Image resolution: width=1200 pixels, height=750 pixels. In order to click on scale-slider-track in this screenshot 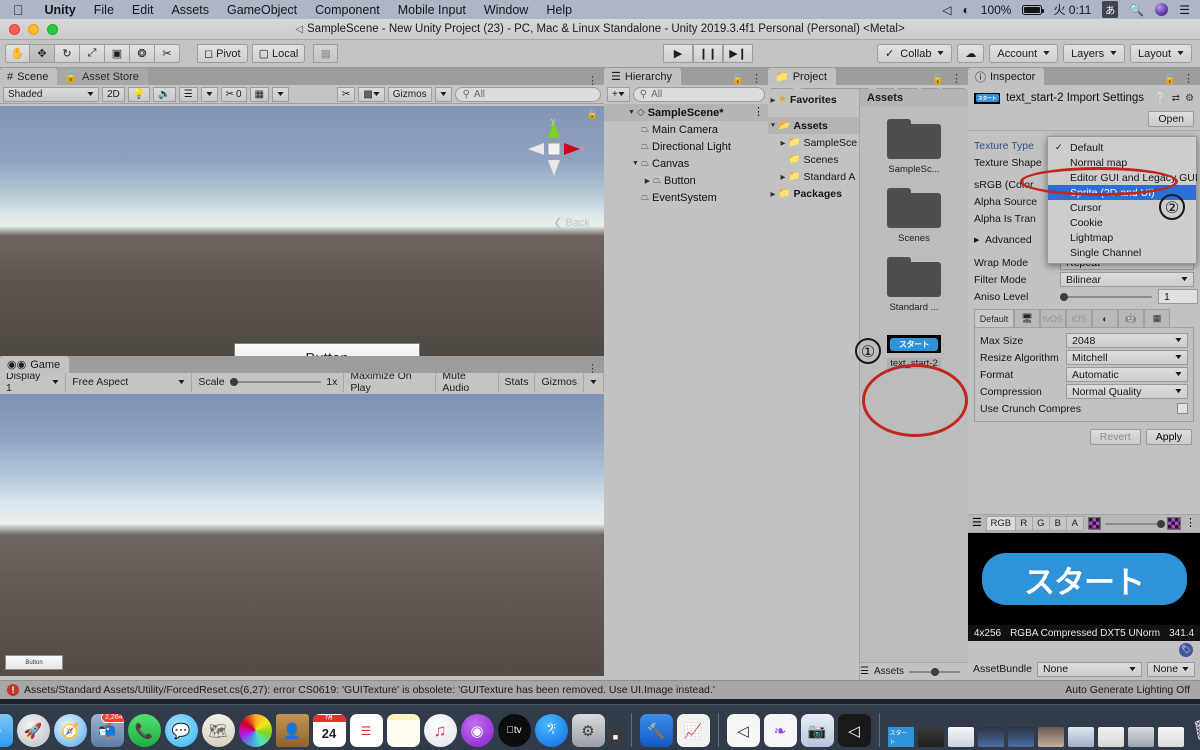, I will do `click(275, 382)`.